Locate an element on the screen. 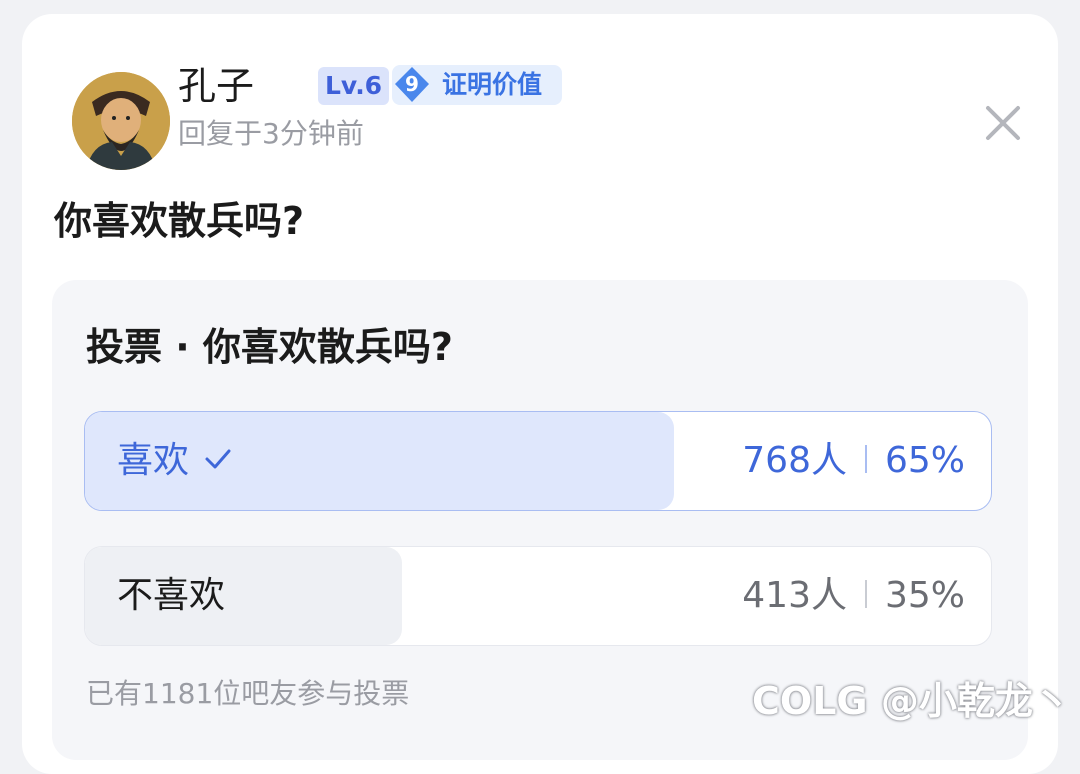 This screenshot has height=774, width=1080. poll-option-count: 768人 is located at coordinates (794, 460).